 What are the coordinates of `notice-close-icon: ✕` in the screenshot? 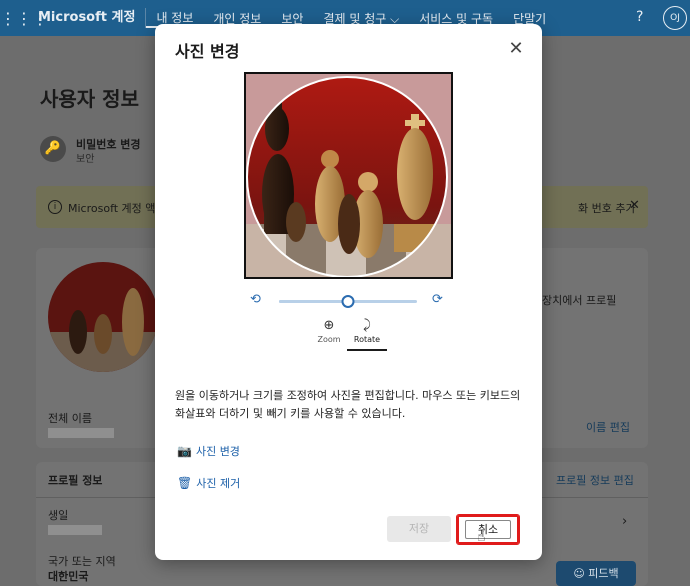 It's located at (634, 205).